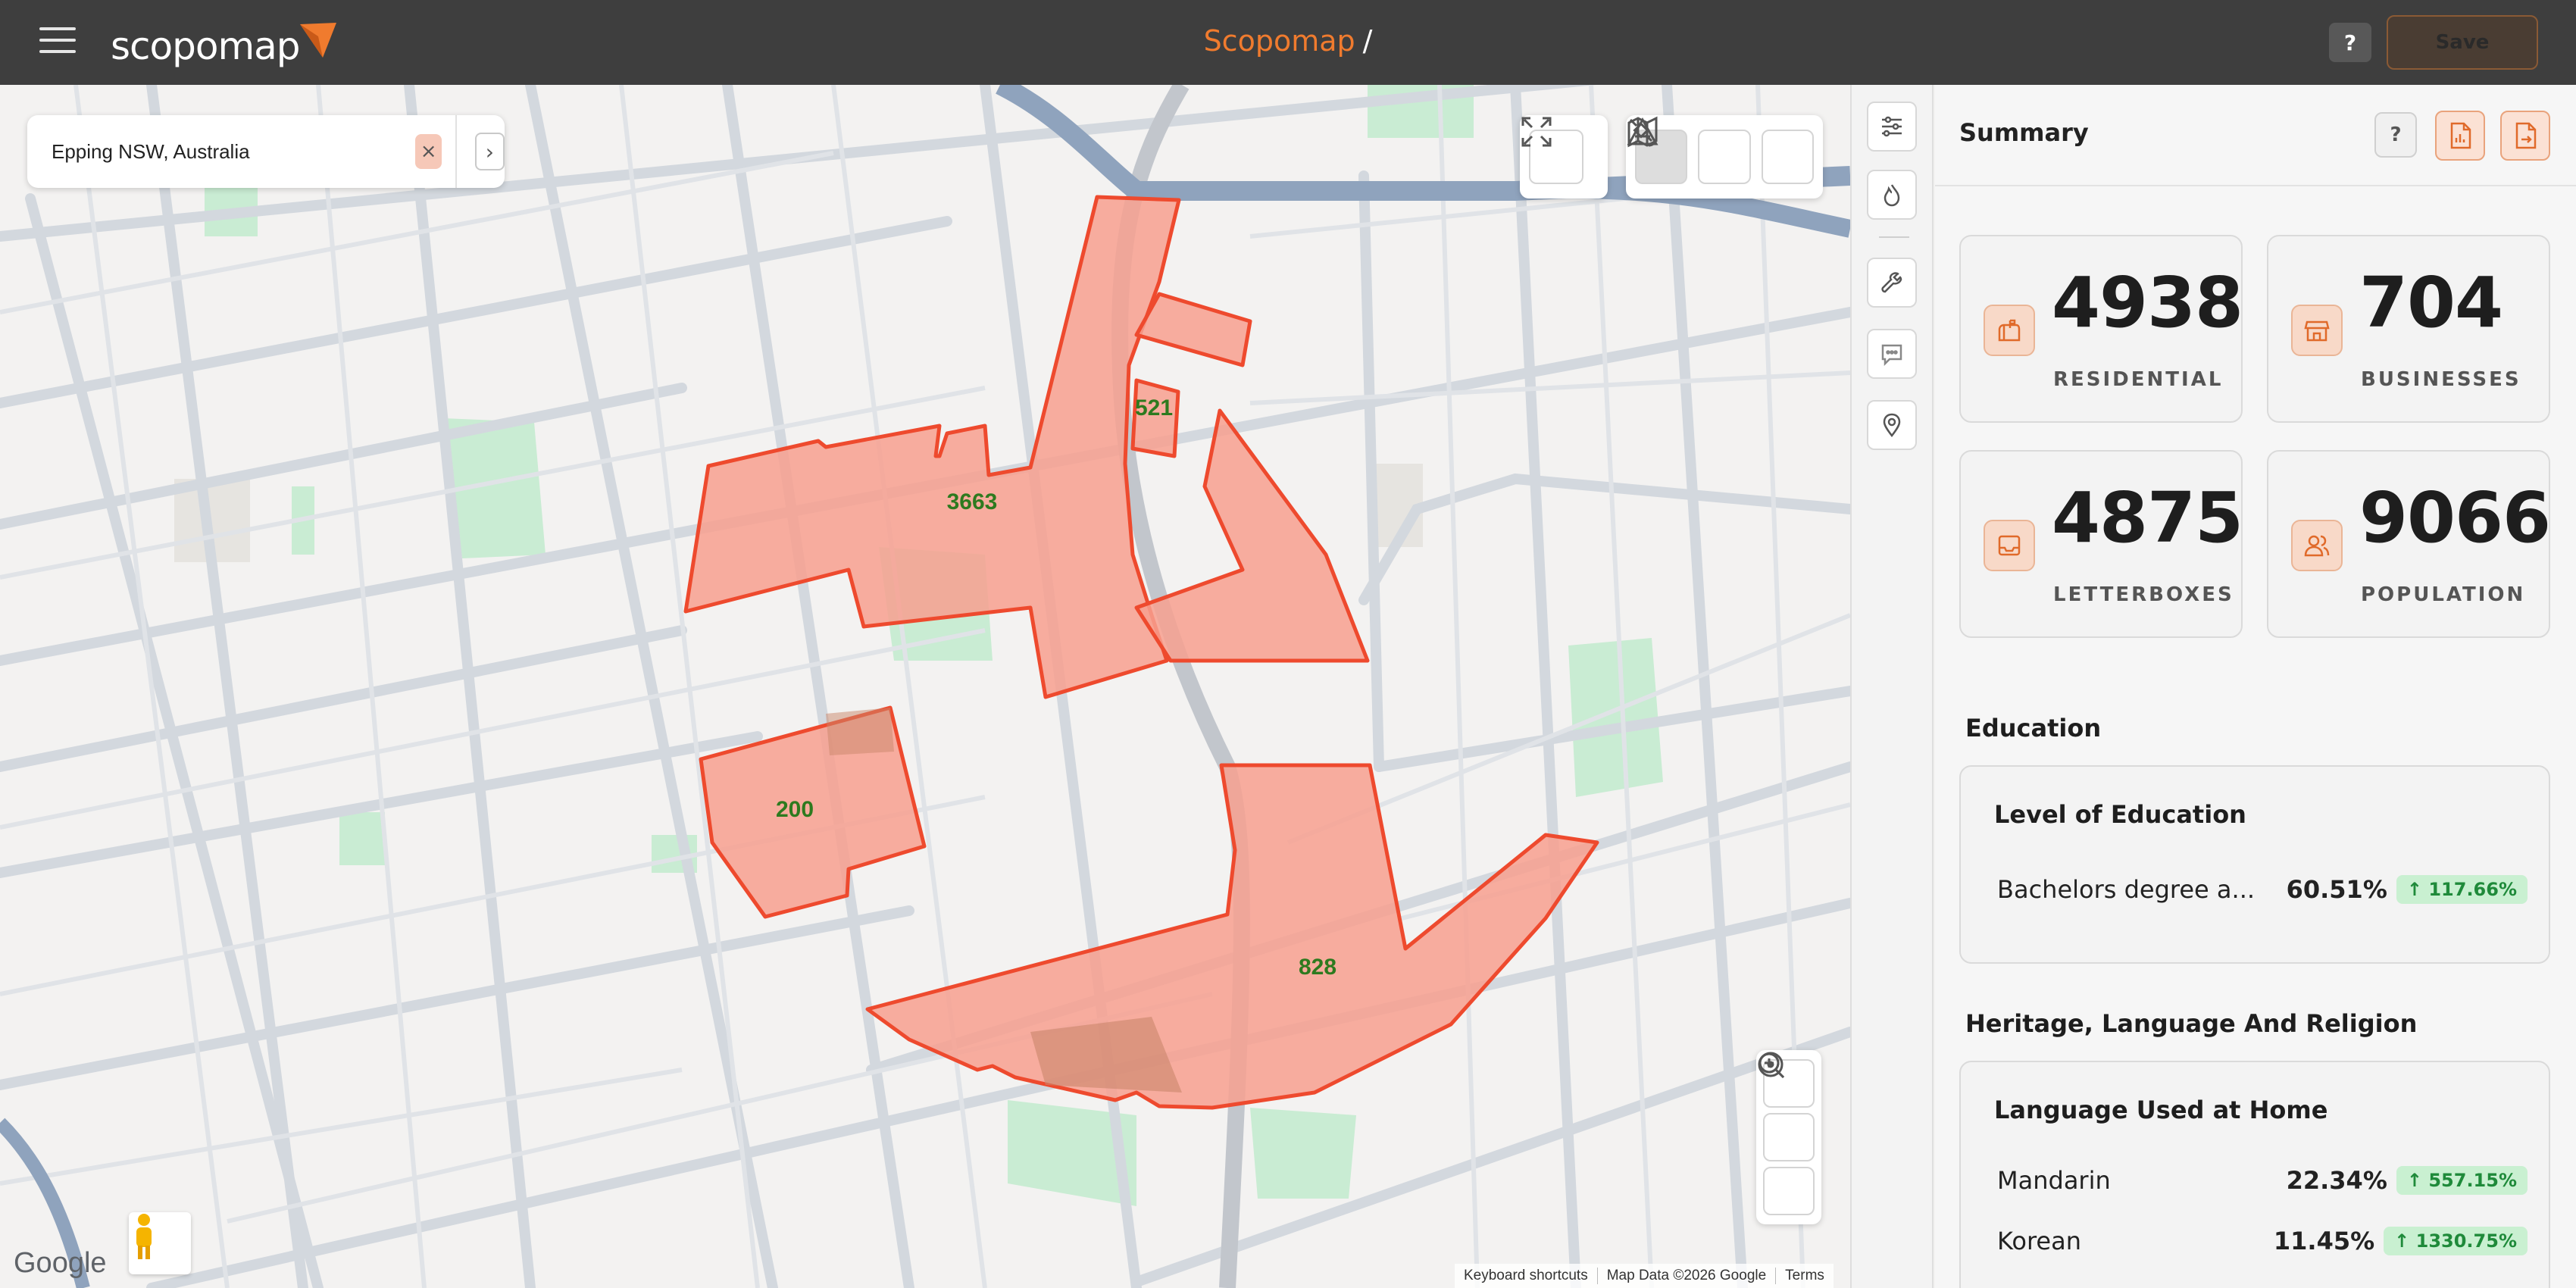  Describe the element at coordinates (973, 502) in the screenshot. I see `region-label: 3663` at that location.